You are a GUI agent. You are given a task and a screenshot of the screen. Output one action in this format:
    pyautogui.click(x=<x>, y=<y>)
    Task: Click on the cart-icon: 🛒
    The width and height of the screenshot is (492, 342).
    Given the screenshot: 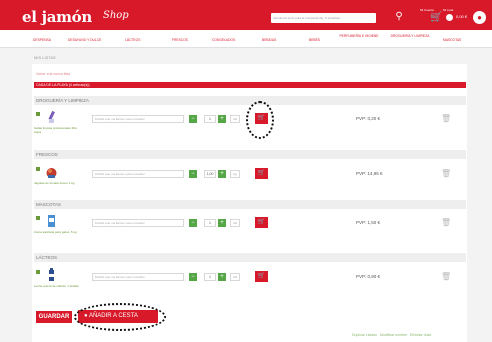 What is the action you would take?
    pyautogui.click(x=436, y=17)
    